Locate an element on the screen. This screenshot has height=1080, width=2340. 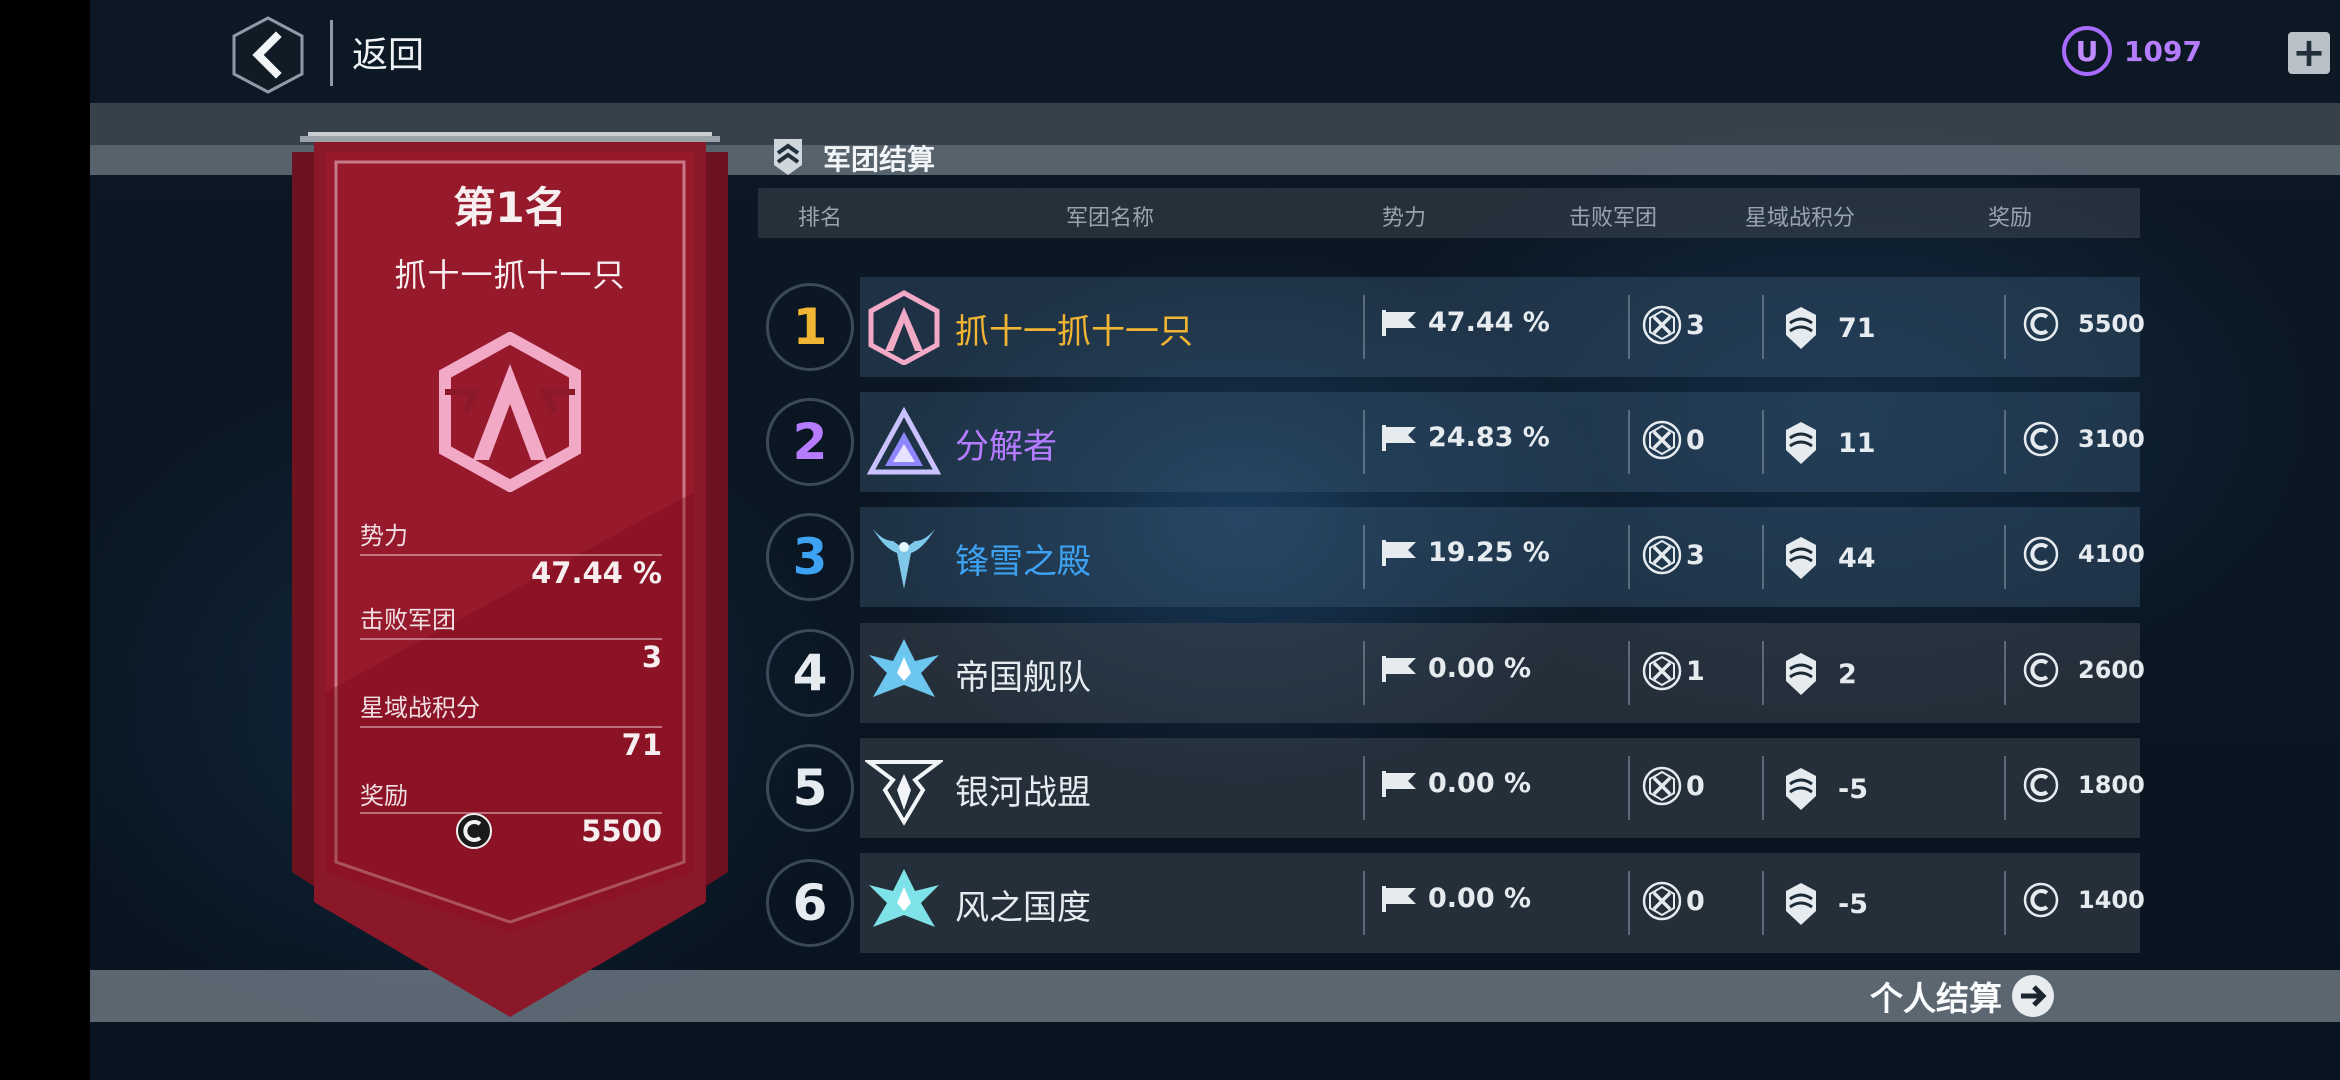
banner-legion-name: 抓十一抓十一只 is located at coordinates (510, 275).